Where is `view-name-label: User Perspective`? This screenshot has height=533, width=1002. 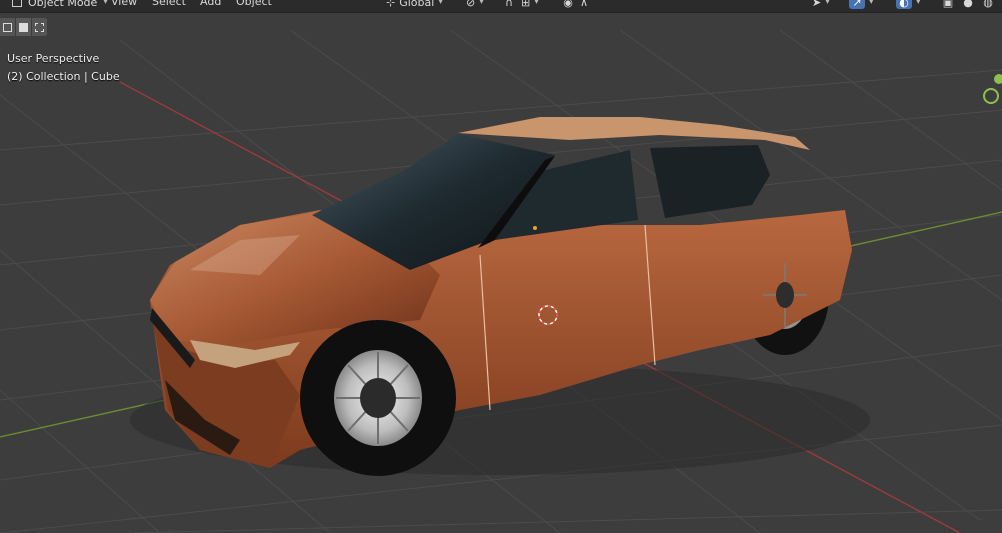
view-name-label: User Perspective is located at coordinates (53, 58).